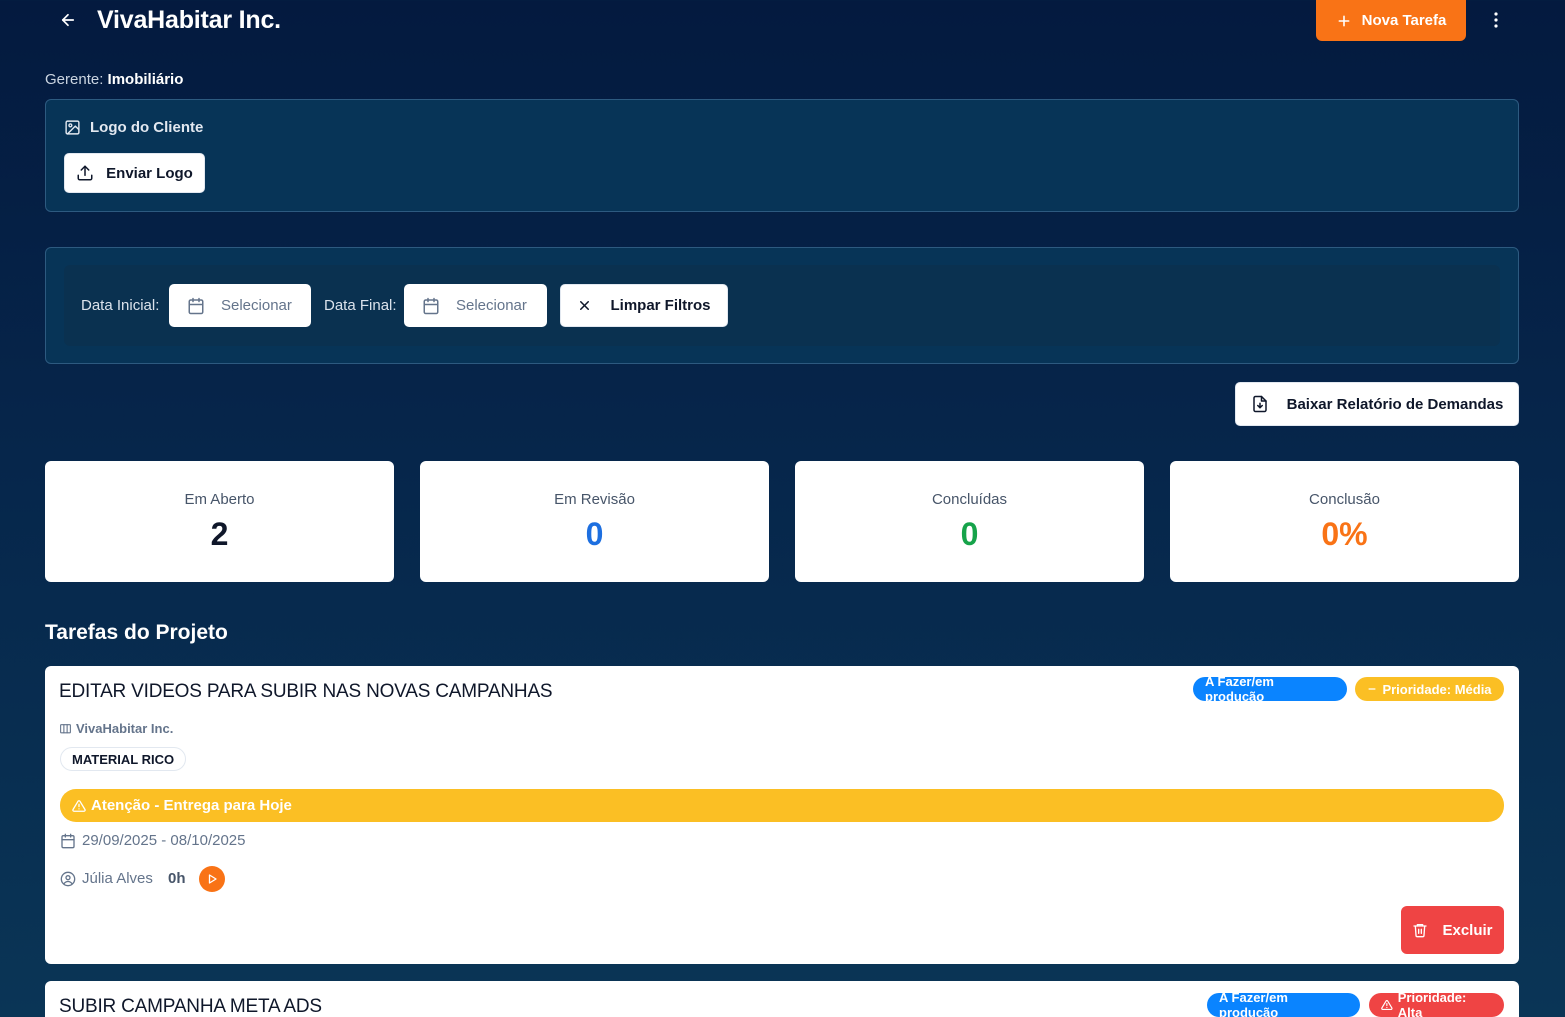 Image resolution: width=1565 pixels, height=1017 pixels. What do you see at coordinates (189, 20) in the screenshot?
I see `page-title: VivaHabitar Inc.` at bounding box center [189, 20].